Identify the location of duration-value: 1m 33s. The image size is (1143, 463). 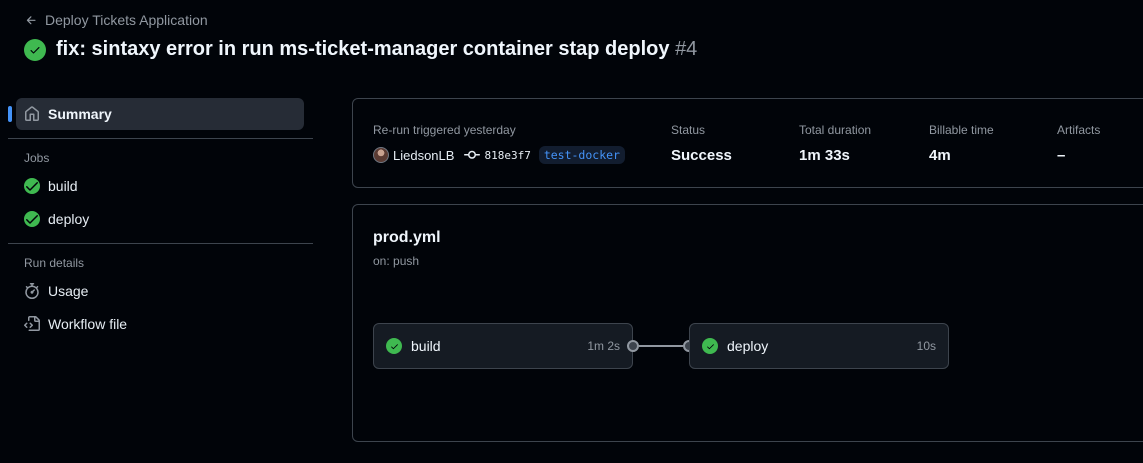
(824, 155).